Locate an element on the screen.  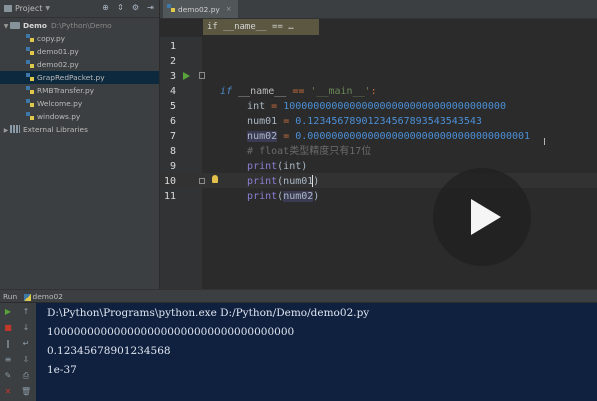
run-panel-header: Run demo02 is located at coordinates (298, 295).